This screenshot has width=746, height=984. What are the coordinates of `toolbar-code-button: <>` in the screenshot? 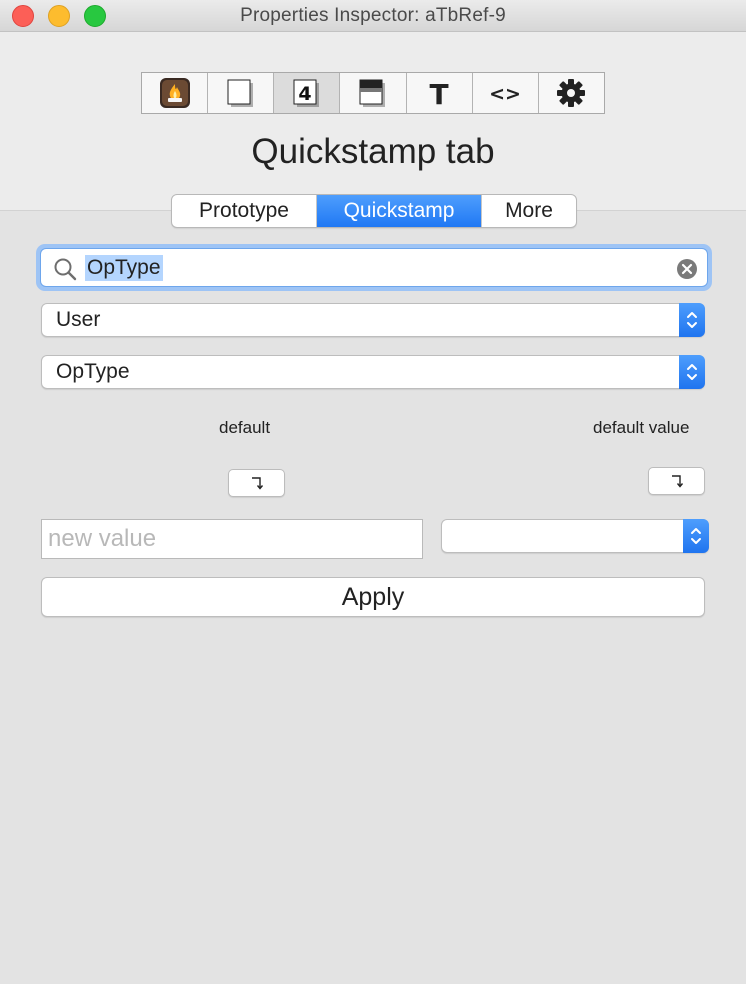 It's located at (505, 93).